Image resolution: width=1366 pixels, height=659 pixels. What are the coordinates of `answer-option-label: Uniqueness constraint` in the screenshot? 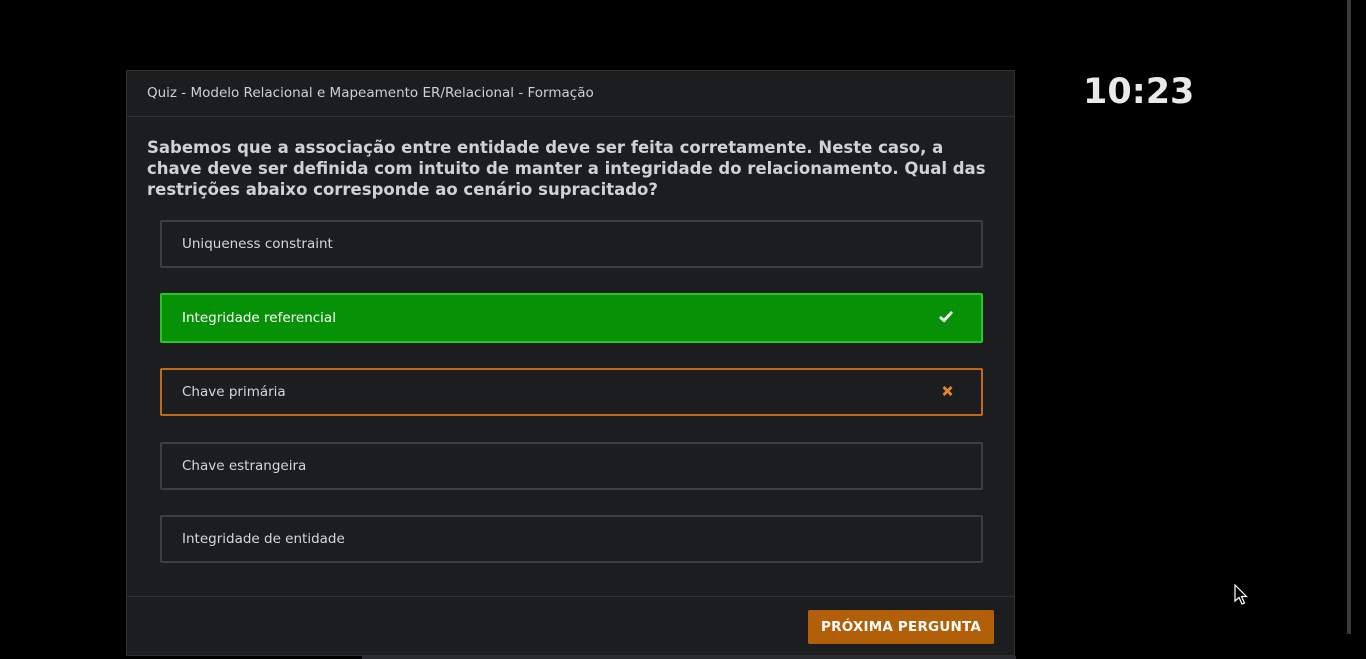 It's located at (257, 244).